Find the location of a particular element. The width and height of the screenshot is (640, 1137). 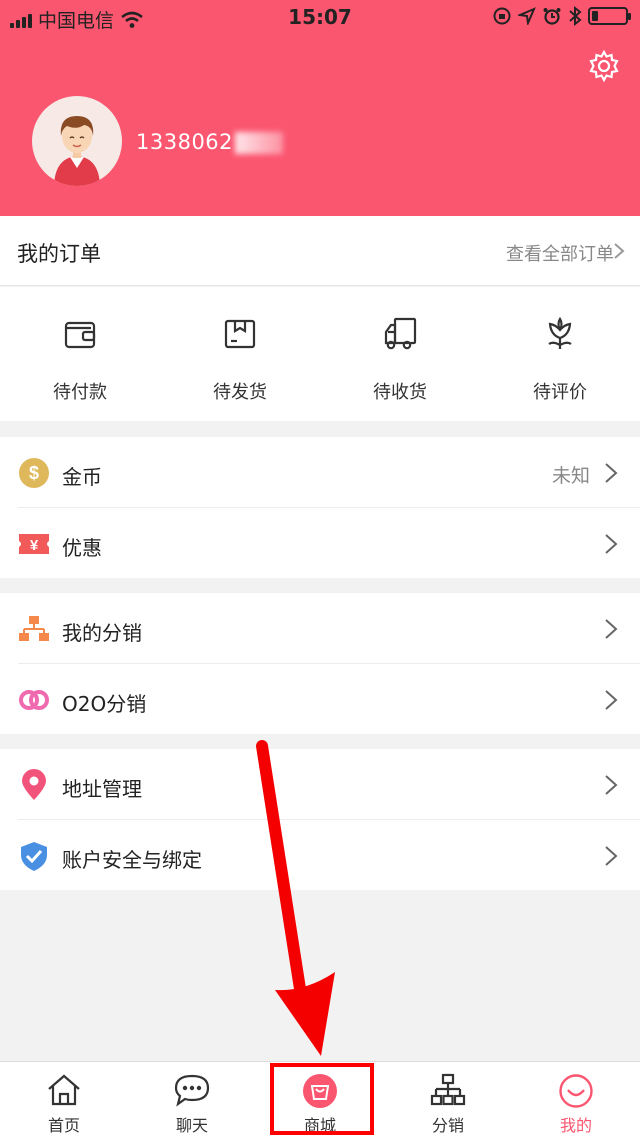

truck-icon is located at coordinates (400, 333).